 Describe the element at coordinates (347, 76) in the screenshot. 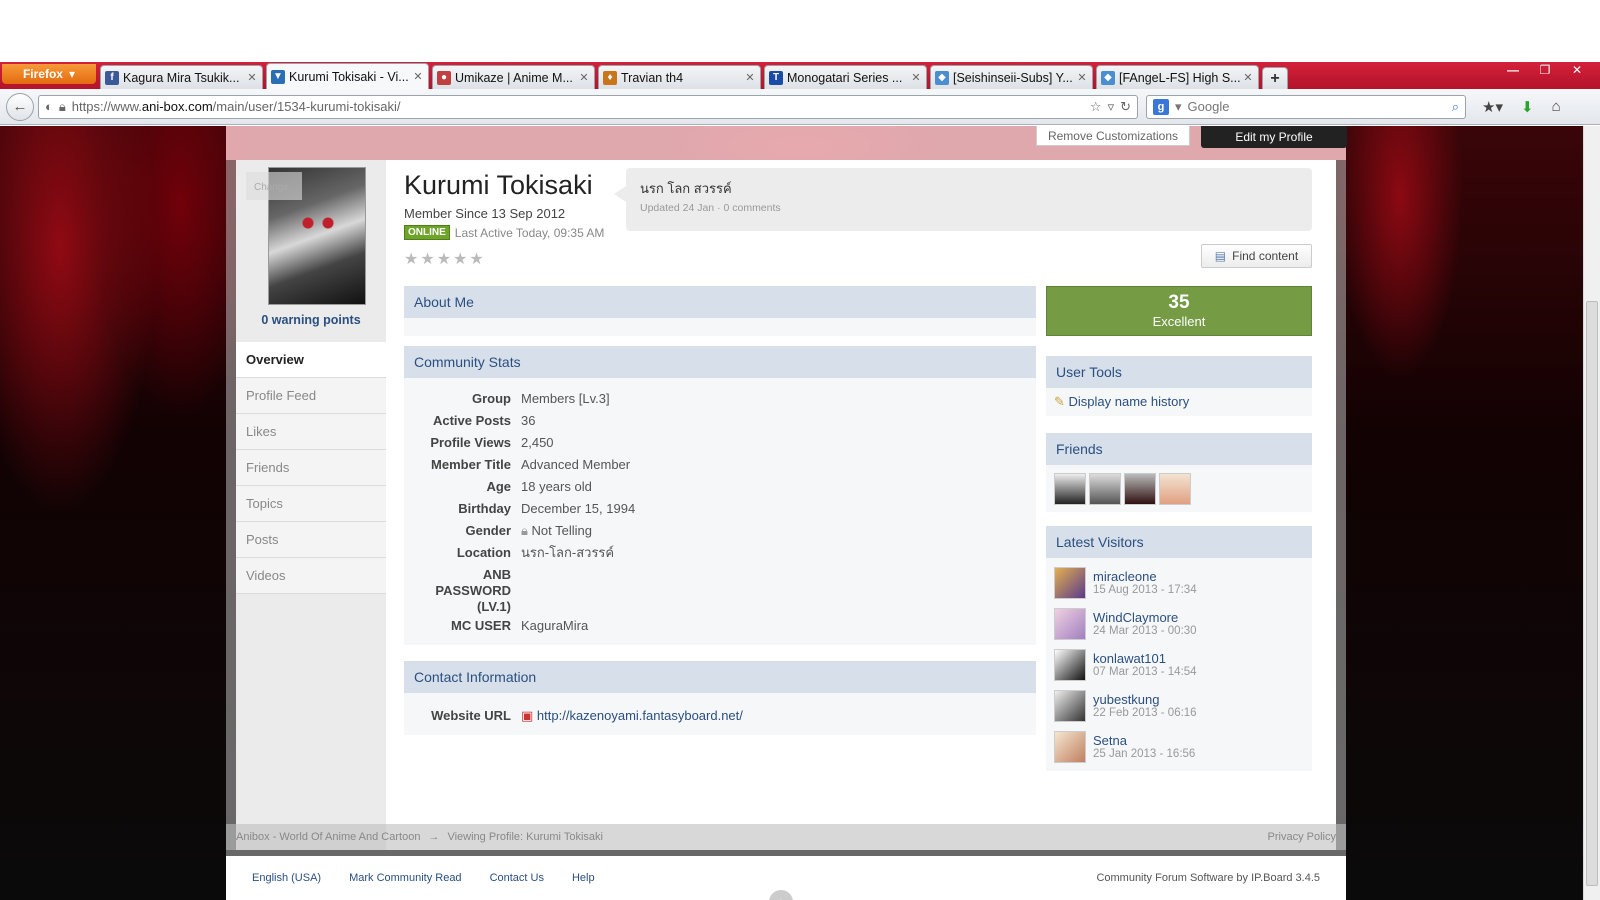

I see `browser-tab-active: ▼ Kurumi Tokisaki - Vi... ✕` at that location.